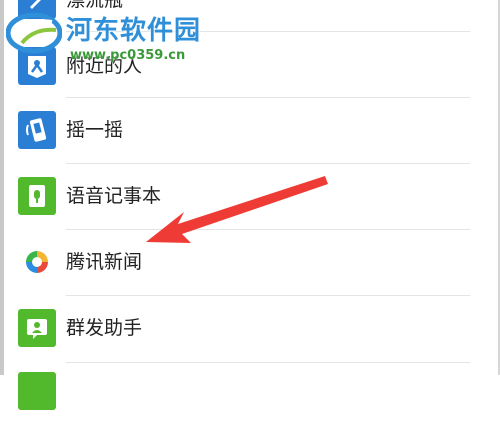 The image size is (500, 434). I want to click on voice-notepad-icon, so click(37, 196).